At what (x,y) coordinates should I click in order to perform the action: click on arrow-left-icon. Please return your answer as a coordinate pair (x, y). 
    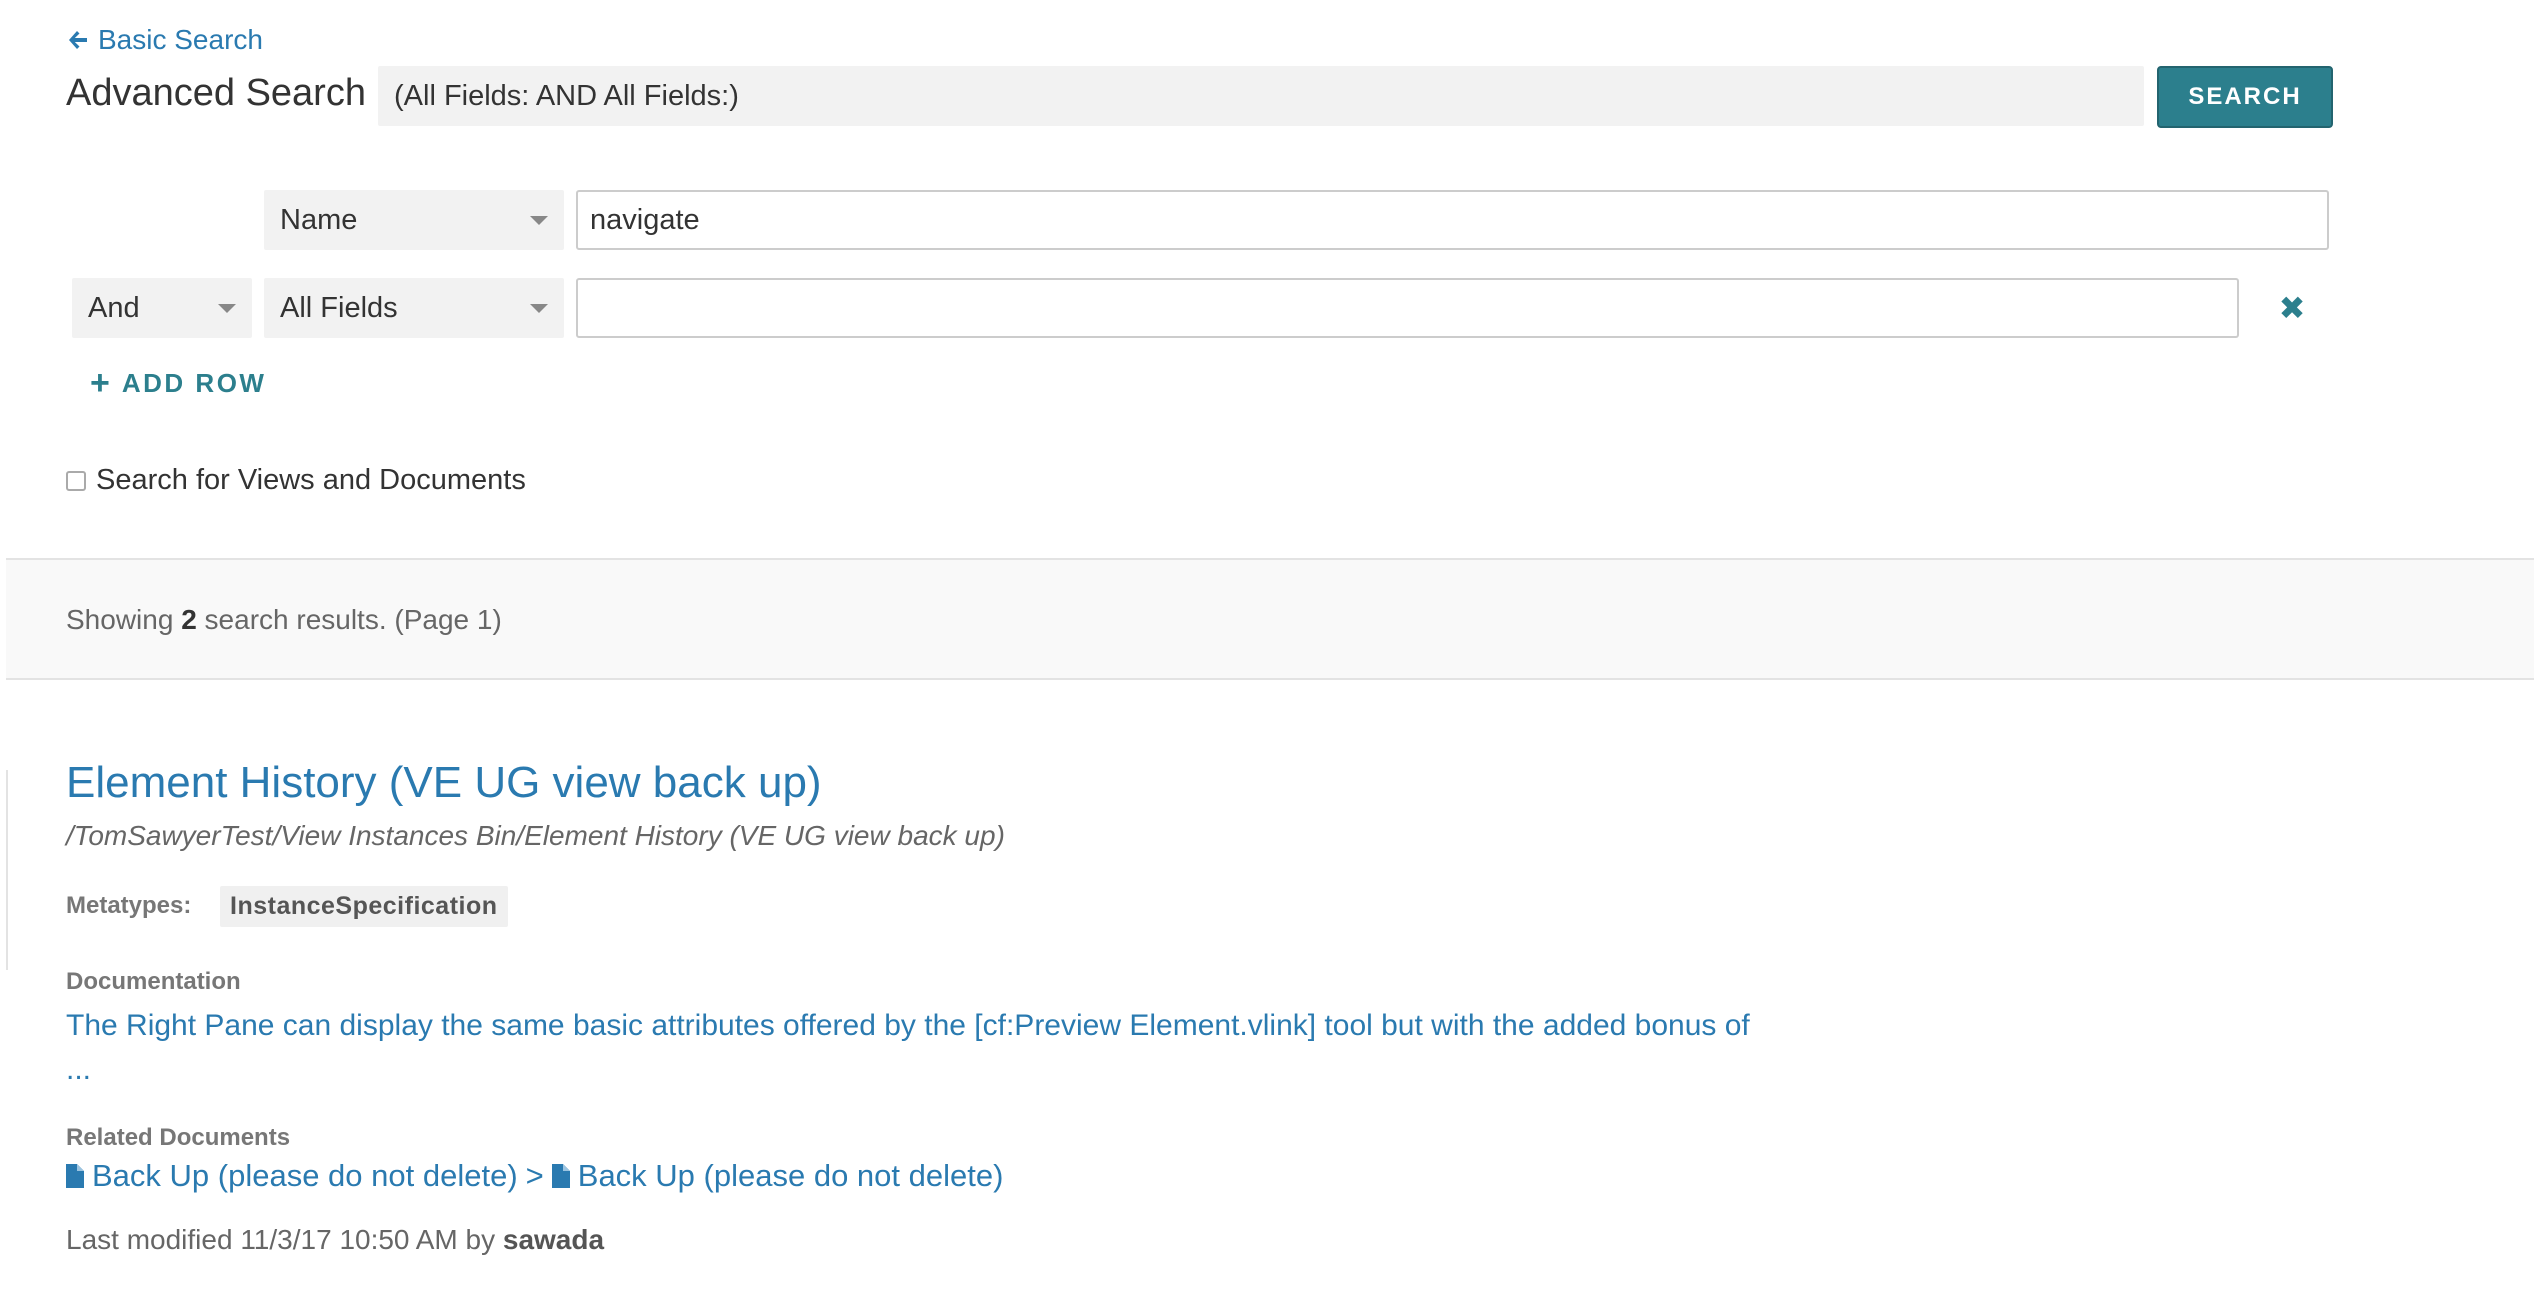
    Looking at the image, I should click on (78, 40).